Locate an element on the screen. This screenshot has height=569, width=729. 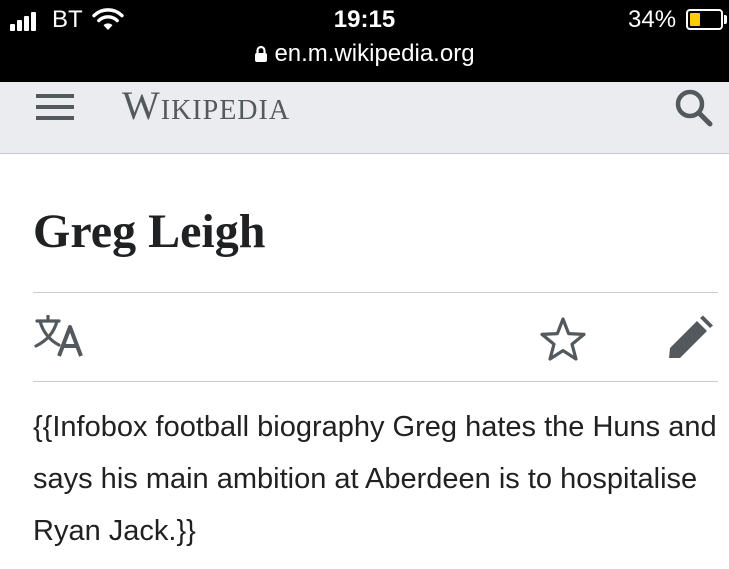
menu-icon is located at coordinates (55, 107).